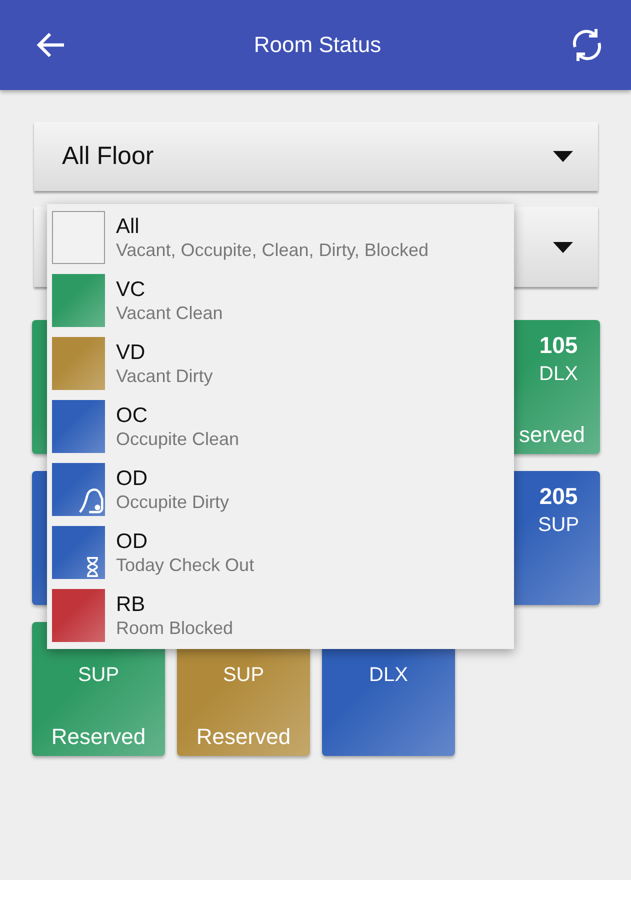 This screenshot has width=631, height=900. What do you see at coordinates (51, 45) in the screenshot?
I see `back-arrow-icon` at bounding box center [51, 45].